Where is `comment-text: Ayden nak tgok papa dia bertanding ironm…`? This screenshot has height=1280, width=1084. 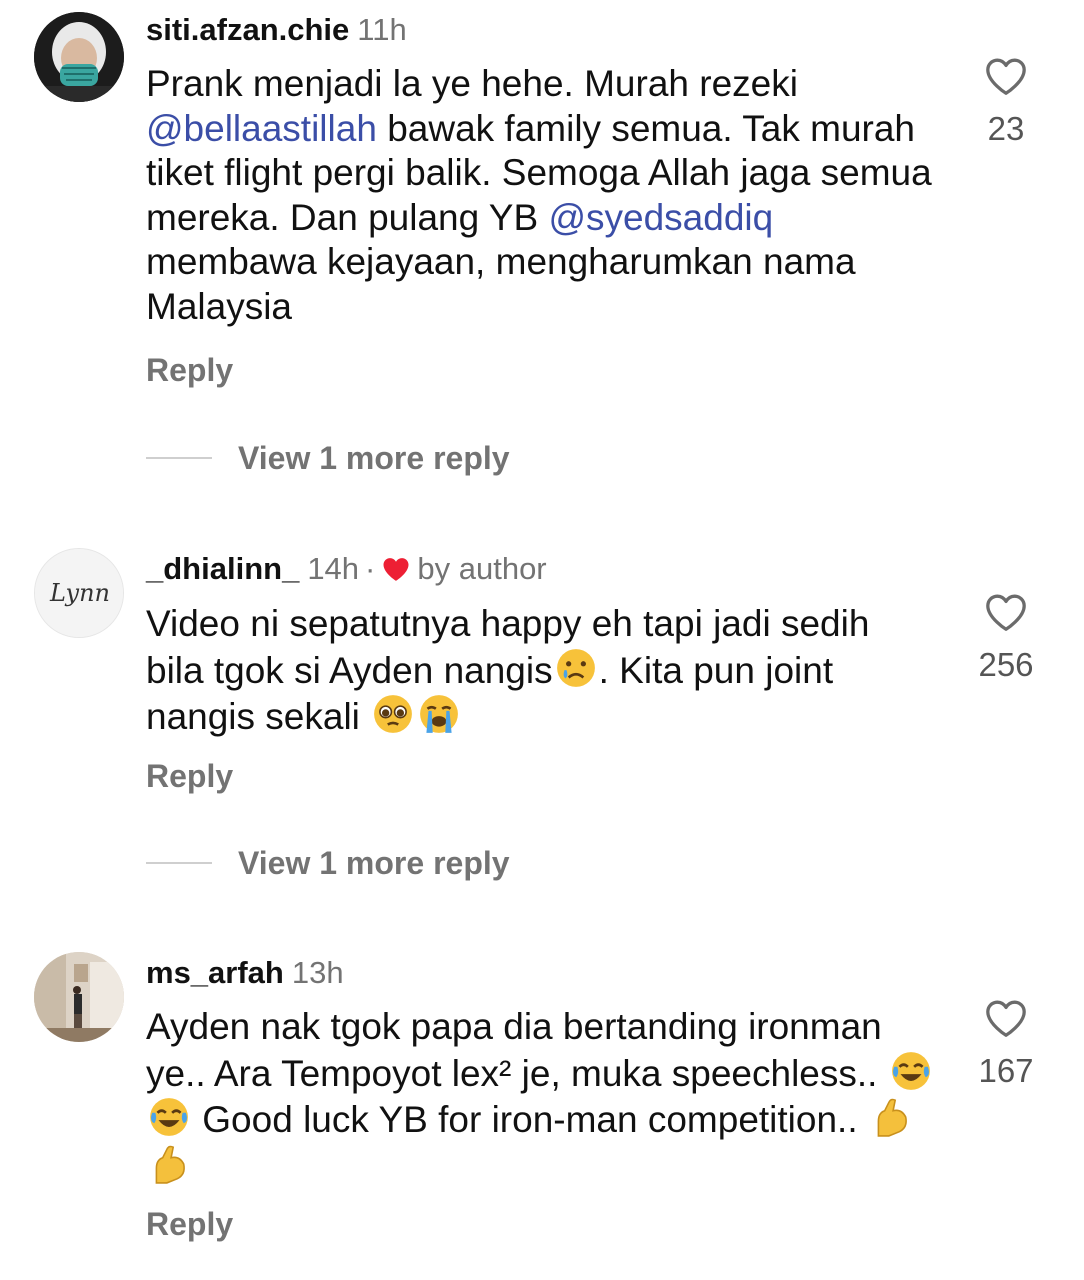
comment-text: Ayden nak tgok papa dia bertanding ironm… is located at coordinates (541, 1097).